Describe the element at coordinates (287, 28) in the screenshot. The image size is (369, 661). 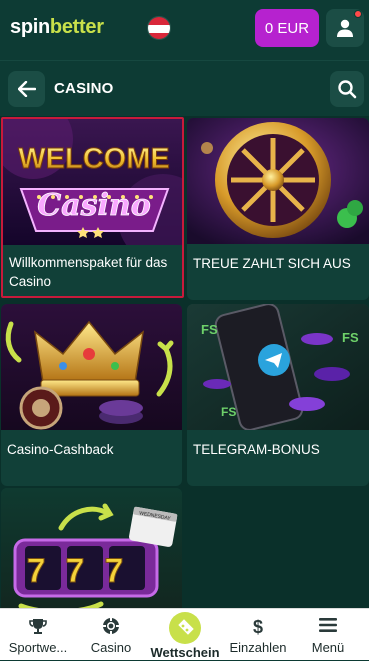
I see `balance-button: 0 EUR` at that location.